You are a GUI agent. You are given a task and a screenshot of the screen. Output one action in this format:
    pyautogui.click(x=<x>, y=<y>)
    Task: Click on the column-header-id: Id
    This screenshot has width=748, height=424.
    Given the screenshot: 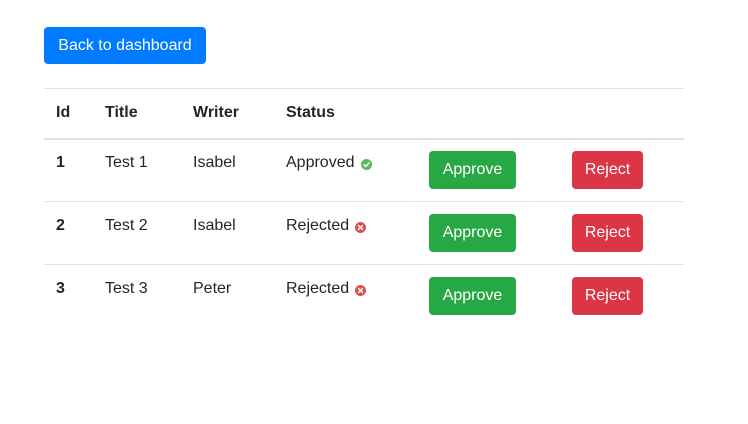 What is the action you would take?
    pyautogui.click(x=63, y=113)
    